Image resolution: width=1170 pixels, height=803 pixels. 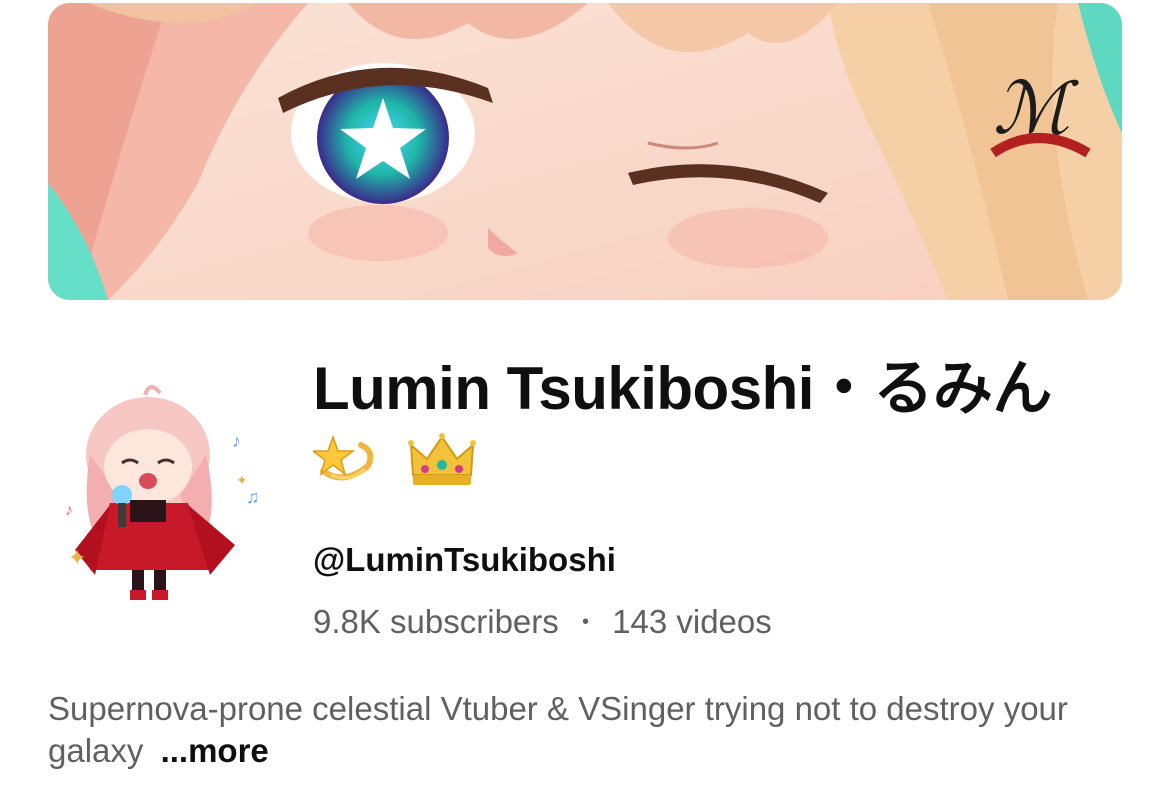 What do you see at coordinates (682, 388) in the screenshot?
I see `channel-name-text: Lumin Tsukiboshi・るみん` at bounding box center [682, 388].